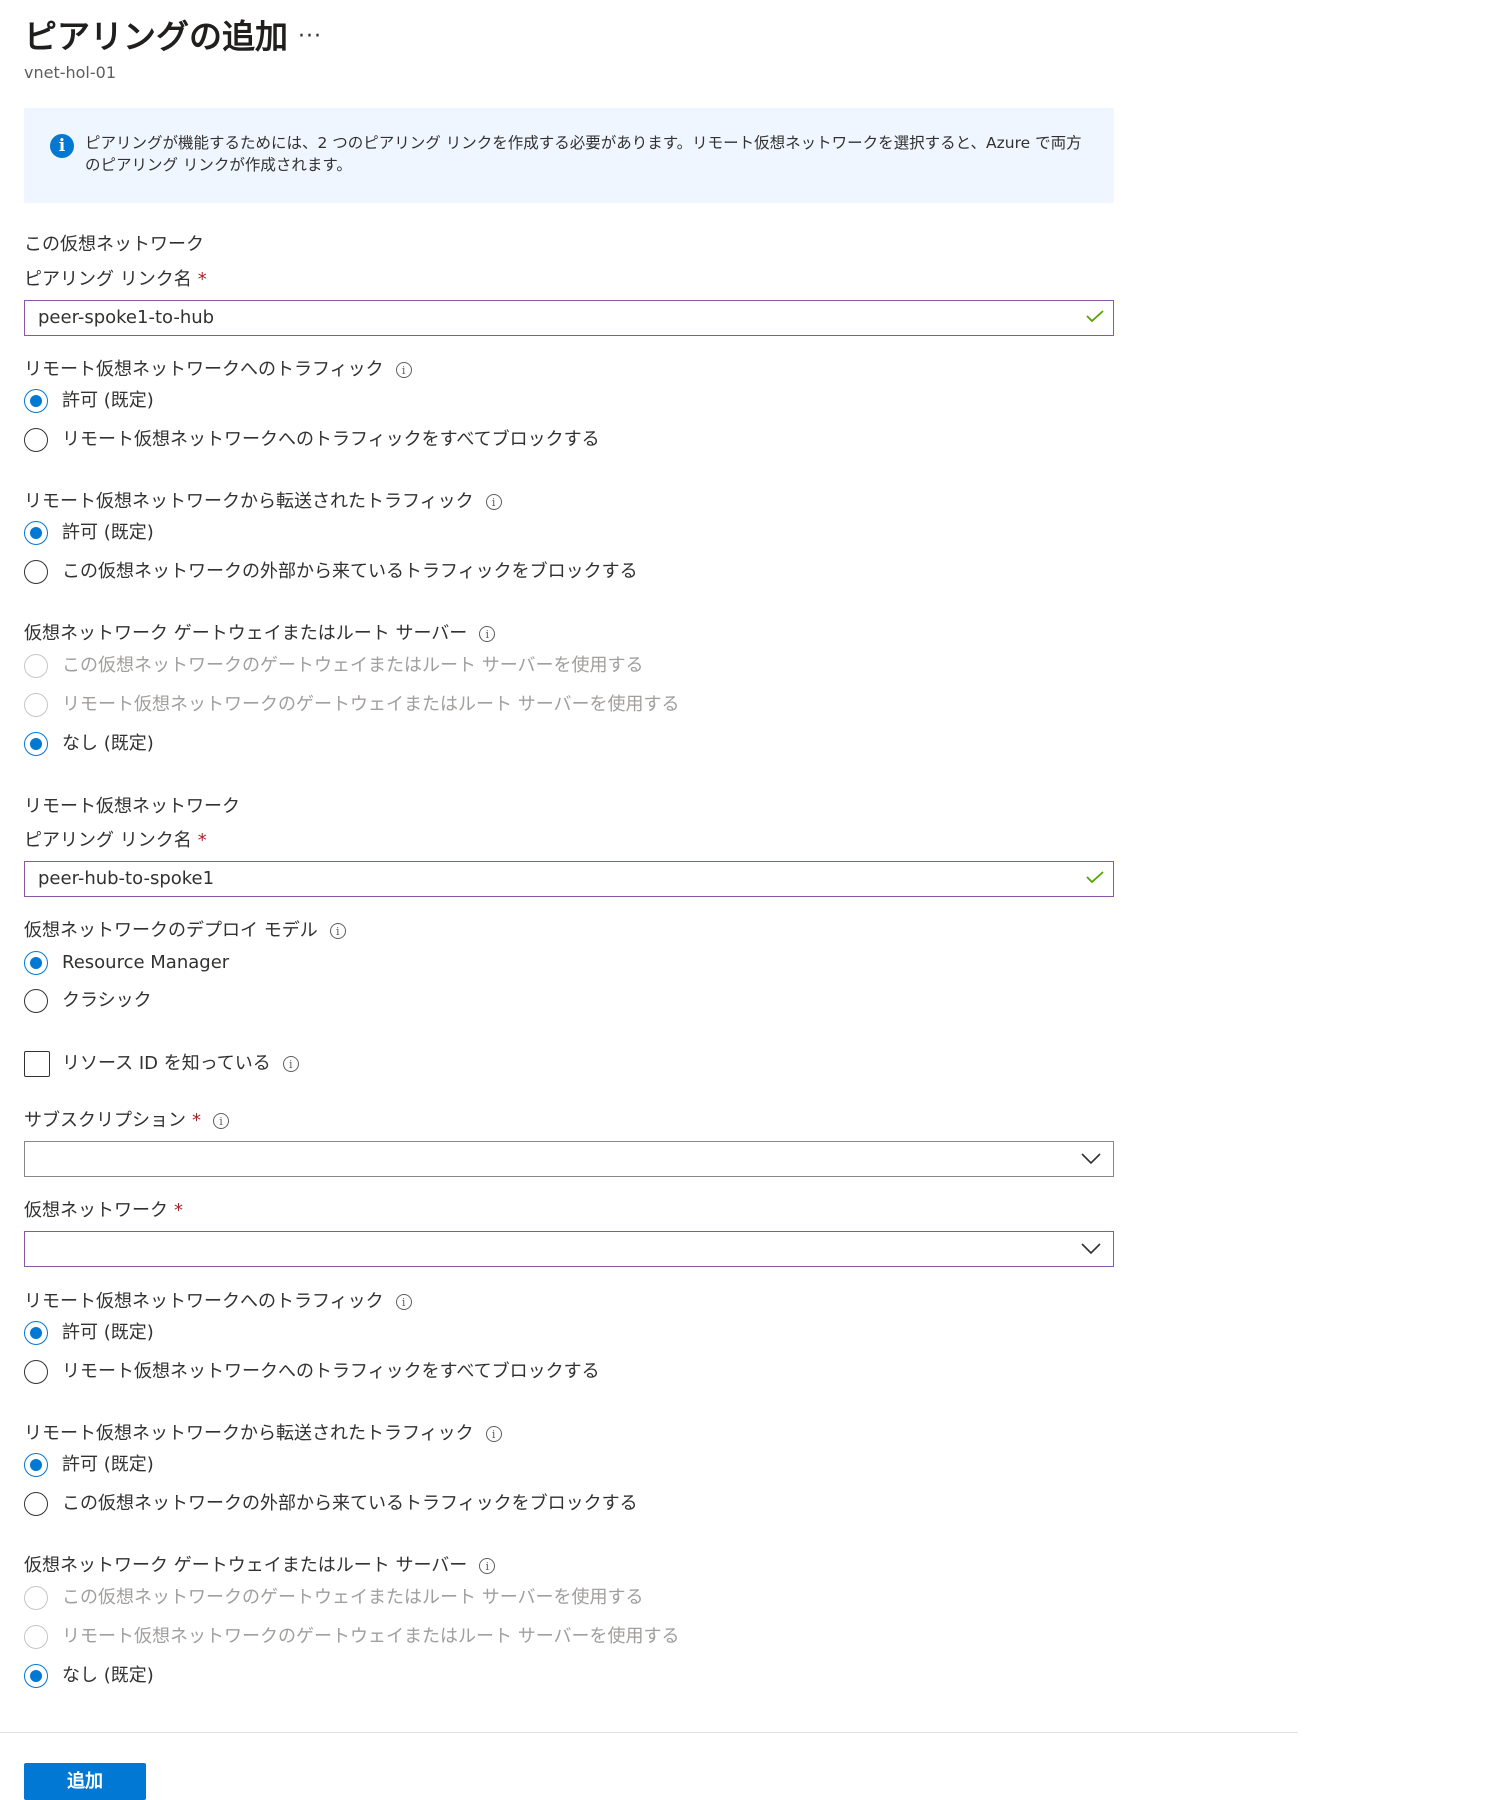 The height and width of the screenshot is (1800, 1491). I want to click on remote-gateway-none-radio: なし (既定), so click(89, 1676).